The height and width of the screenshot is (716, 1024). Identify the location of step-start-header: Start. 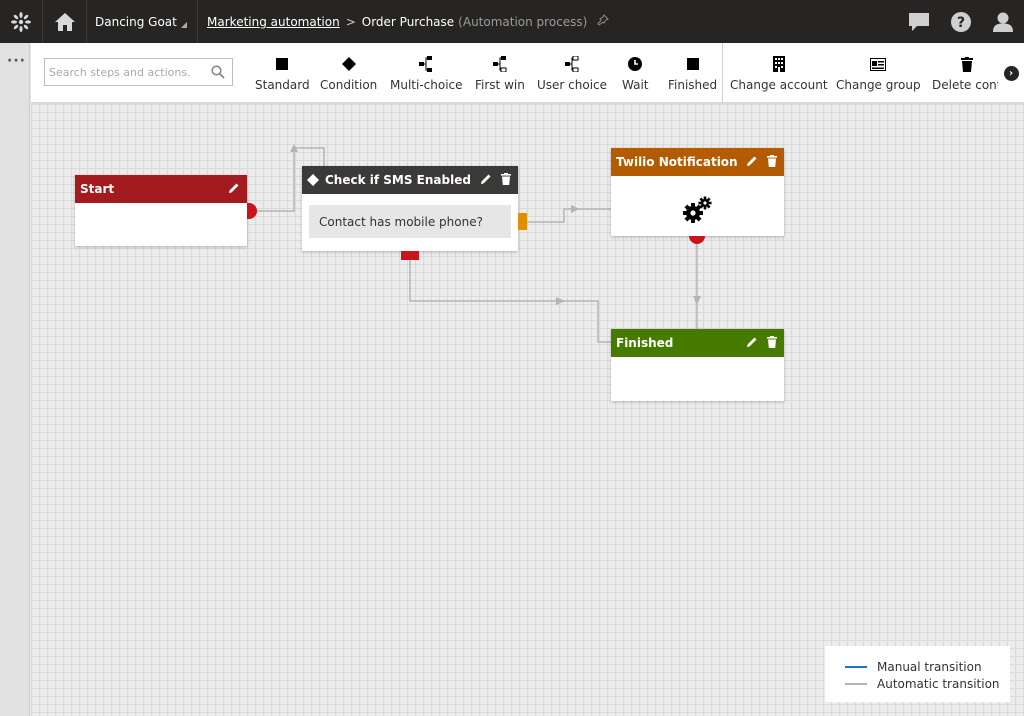
(161, 189).